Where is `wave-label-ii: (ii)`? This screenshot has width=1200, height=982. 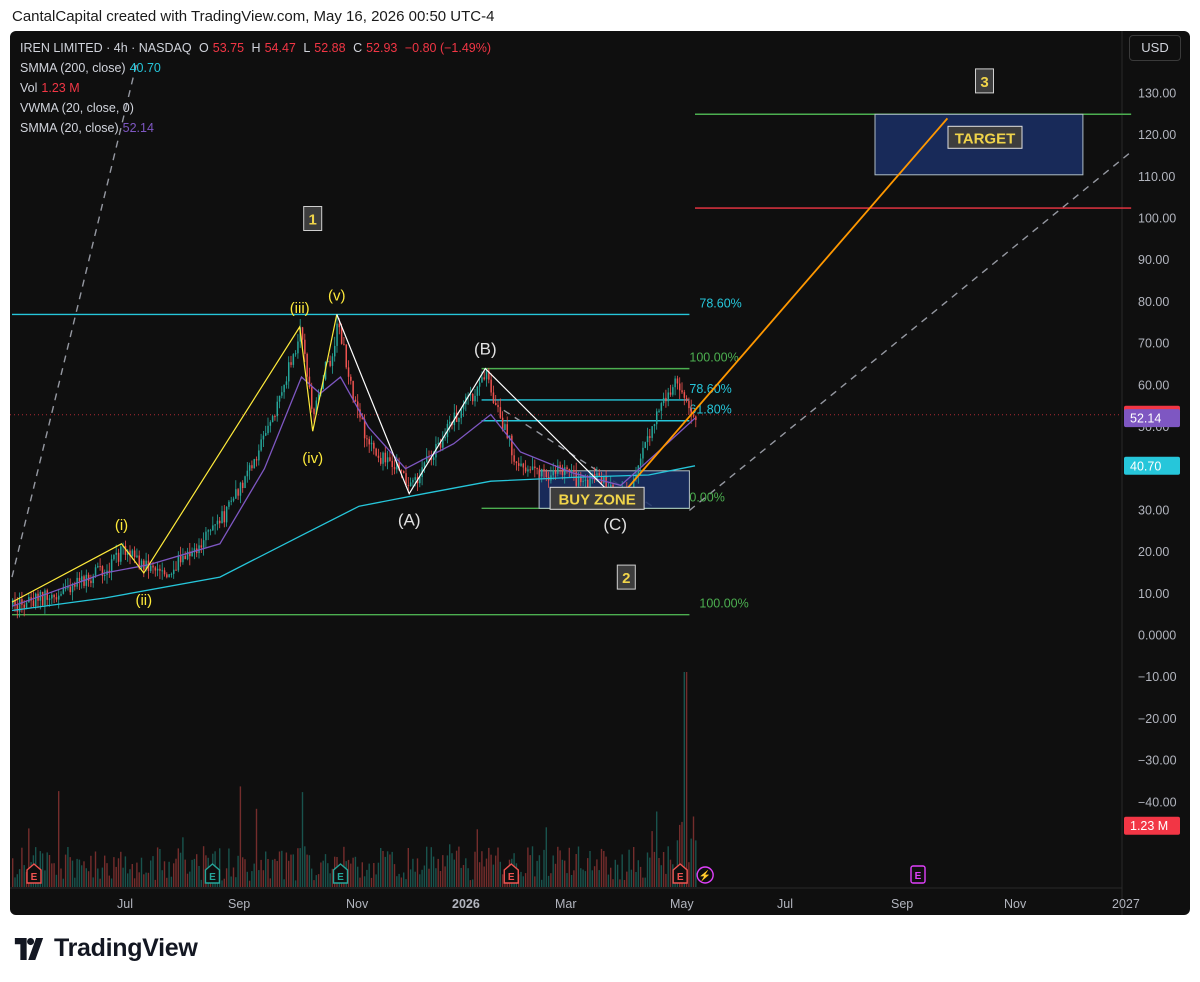 wave-label-ii: (ii) is located at coordinates (143, 600).